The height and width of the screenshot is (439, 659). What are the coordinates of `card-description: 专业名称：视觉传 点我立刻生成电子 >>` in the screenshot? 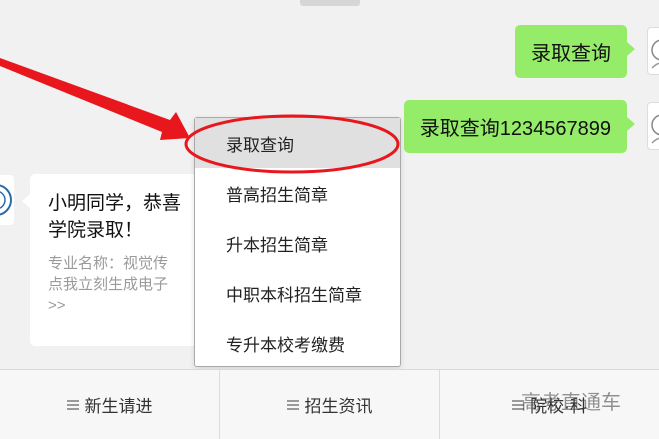 It's located at (123, 284).